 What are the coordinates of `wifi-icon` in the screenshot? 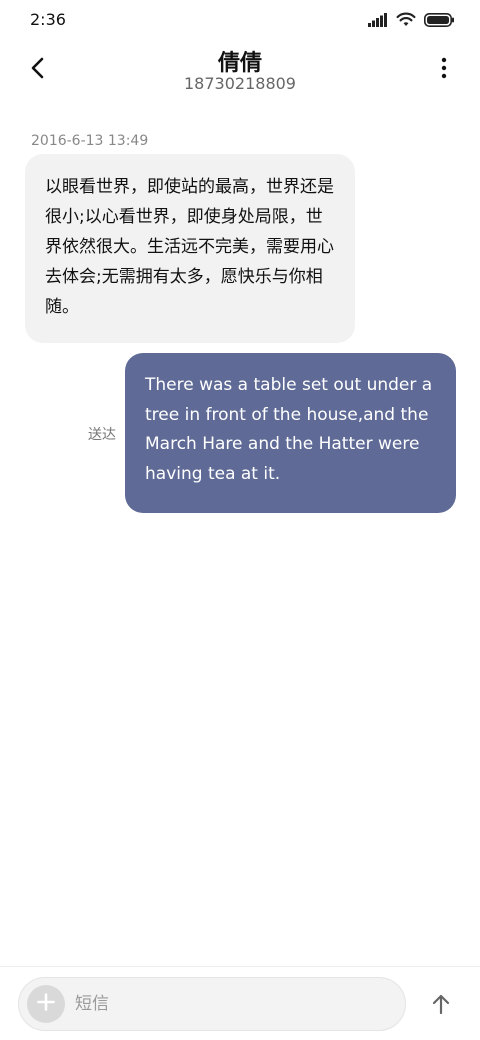 It's located at (406, 21).